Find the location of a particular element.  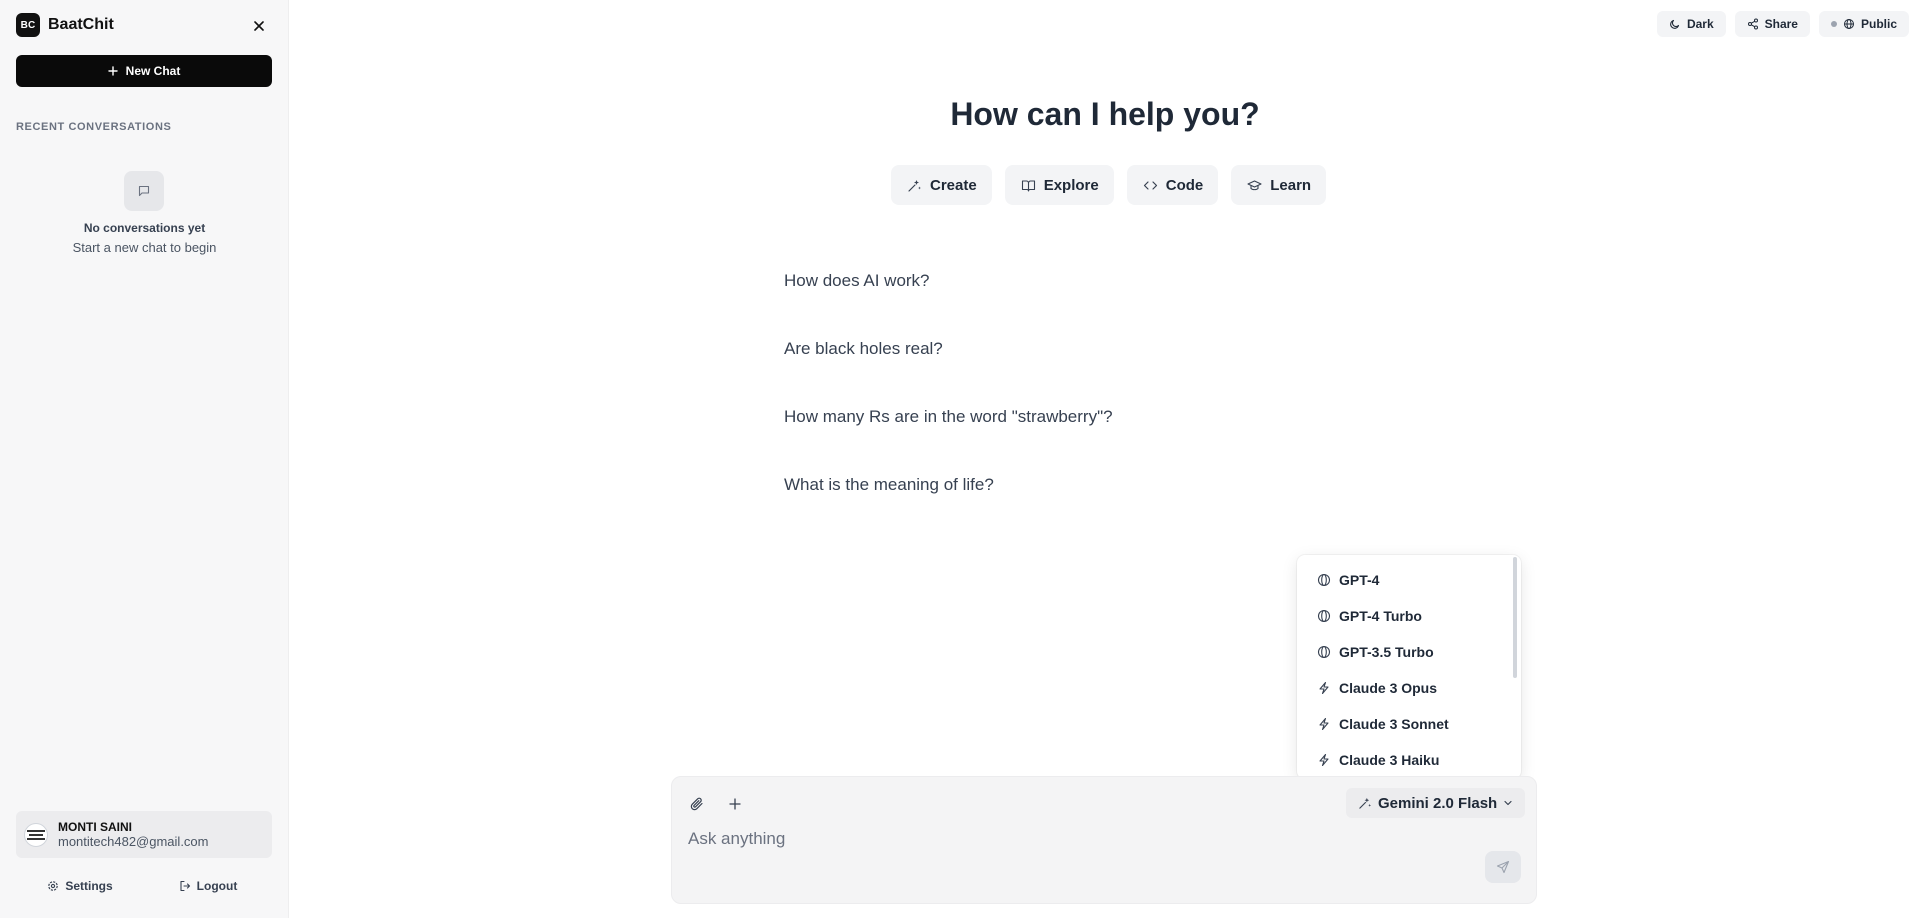

share-button: Share is located at coordinates (1772, 24).